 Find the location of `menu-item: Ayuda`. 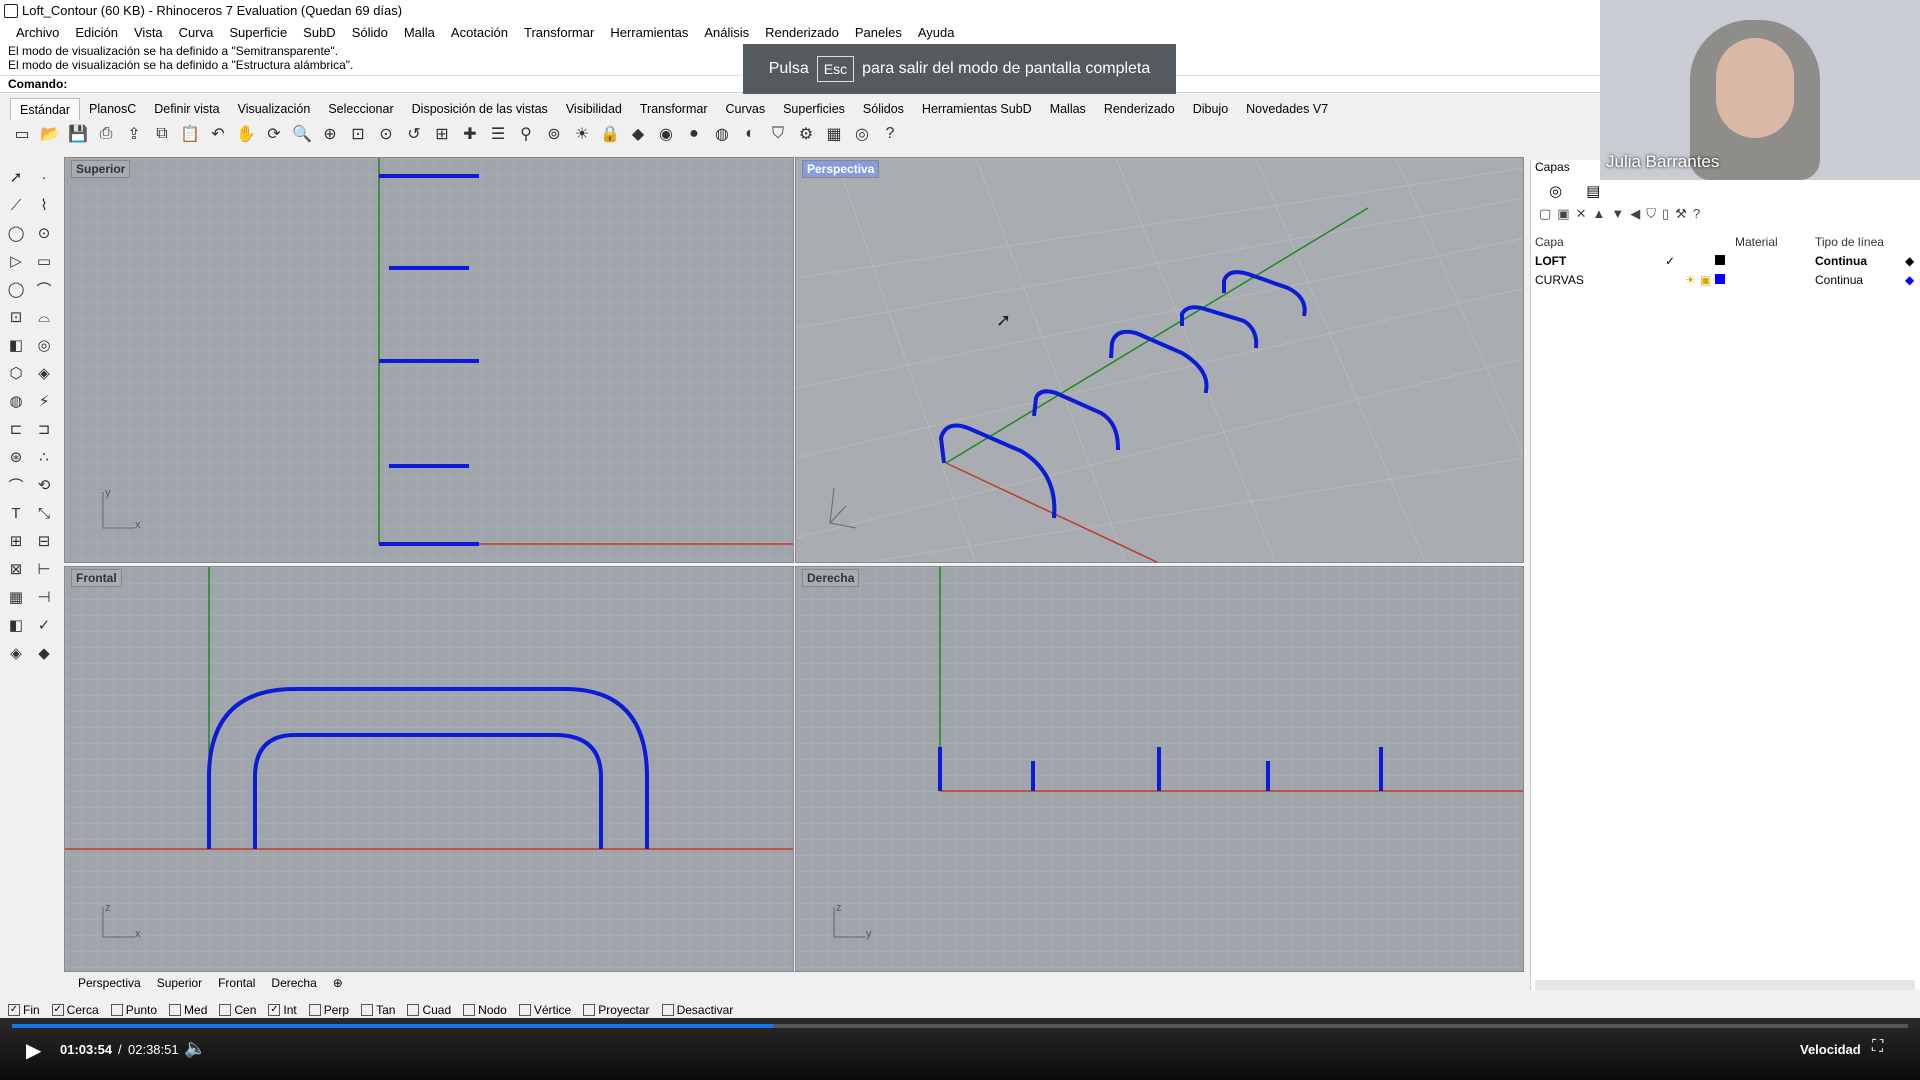

menu-item: Ayuda is located at coordinates (936, 33).